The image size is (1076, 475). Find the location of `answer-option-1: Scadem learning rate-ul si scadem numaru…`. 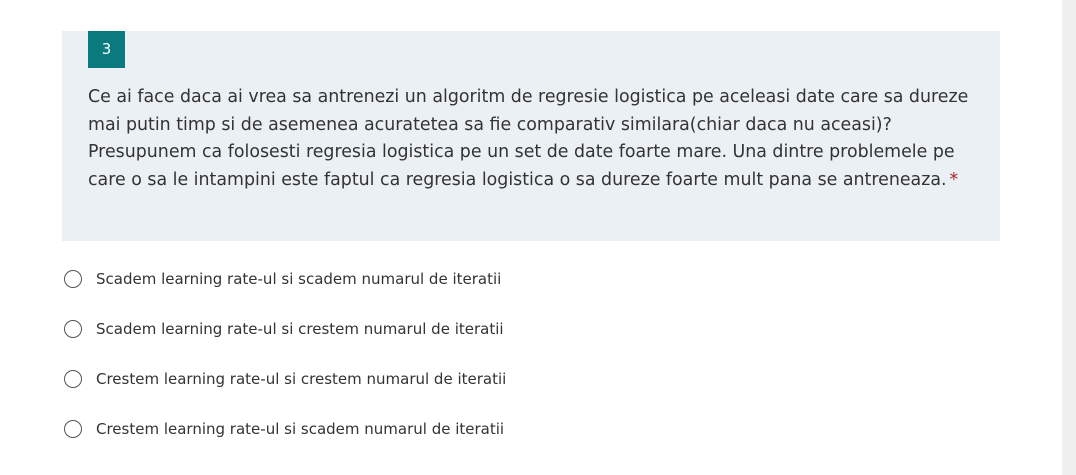

answer-option-1: Scadem learning rate-ul si scadem numaru… is located at coordinates (285, 278).